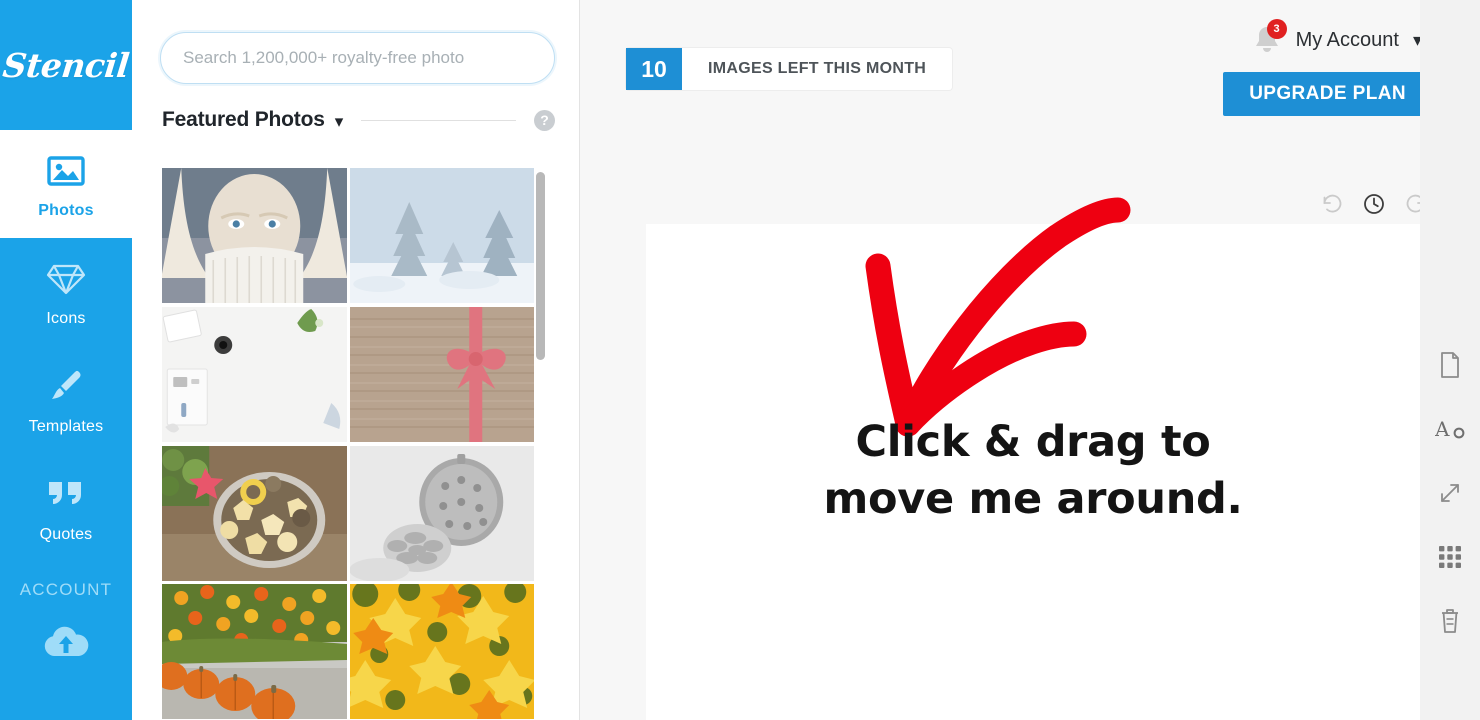 The height and width of the screenshot is (720, 1480). I want to click on sidebar-item-upload, so click(66, 644).